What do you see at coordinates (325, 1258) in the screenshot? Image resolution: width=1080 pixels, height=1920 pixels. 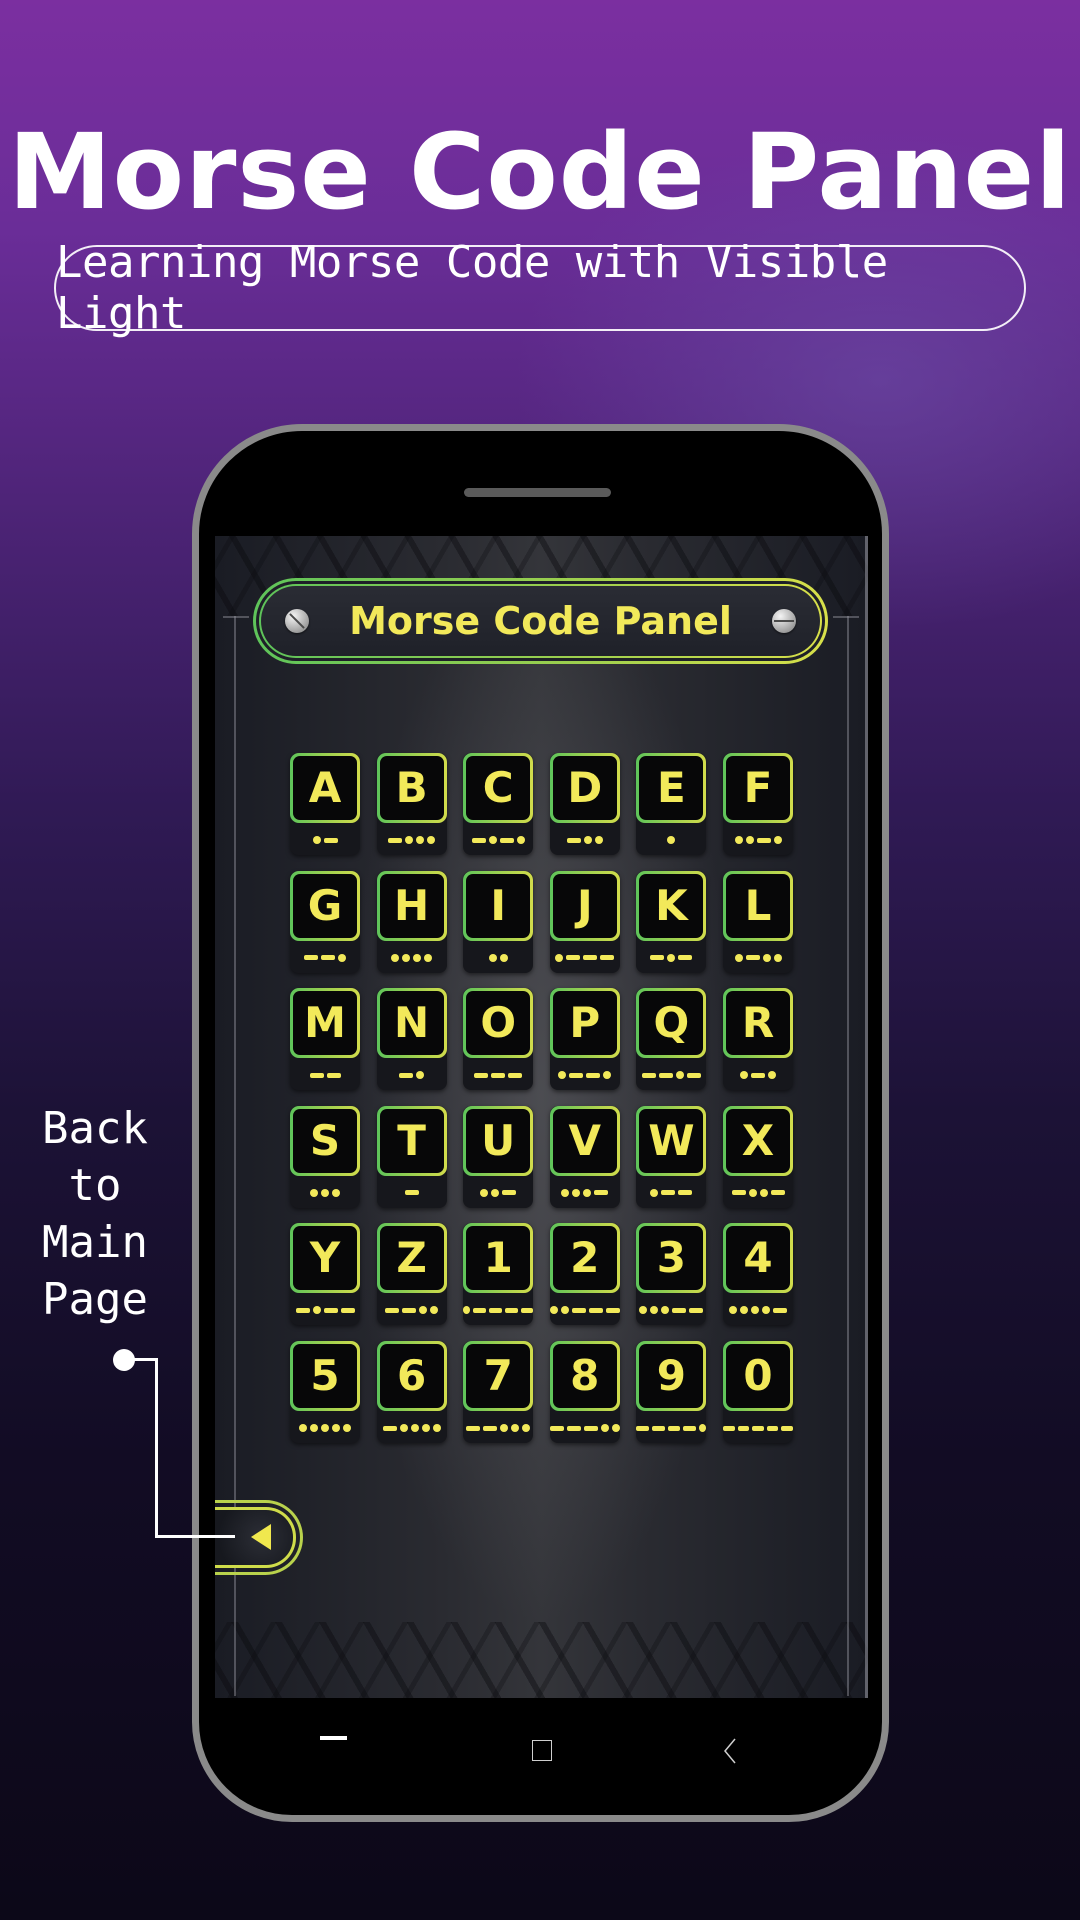 I see `key-character: Y` at bounding box center [325, 1258].